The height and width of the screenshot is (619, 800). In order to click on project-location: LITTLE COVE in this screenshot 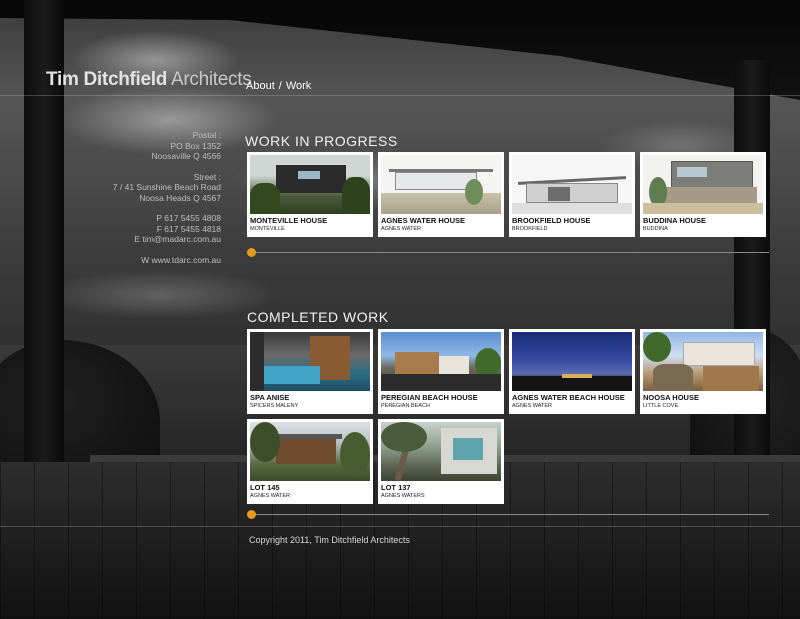, I will do `click(661, 406)`.